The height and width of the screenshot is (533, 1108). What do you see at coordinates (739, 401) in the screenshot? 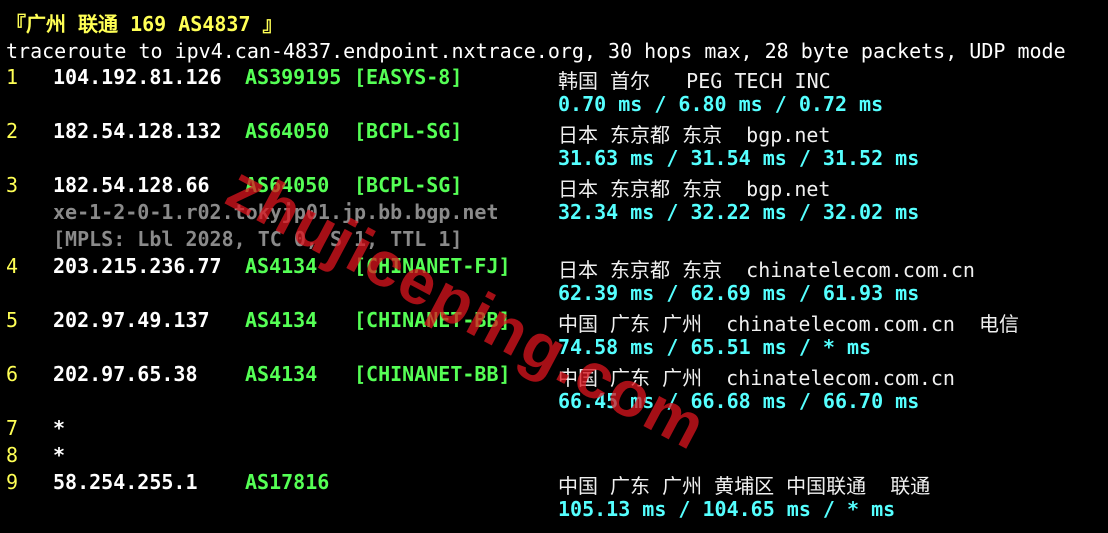
I see `hop-rtt: 66.45 ms / 66.68 ms / 66.70 ms` at bounding box center [739, 401].